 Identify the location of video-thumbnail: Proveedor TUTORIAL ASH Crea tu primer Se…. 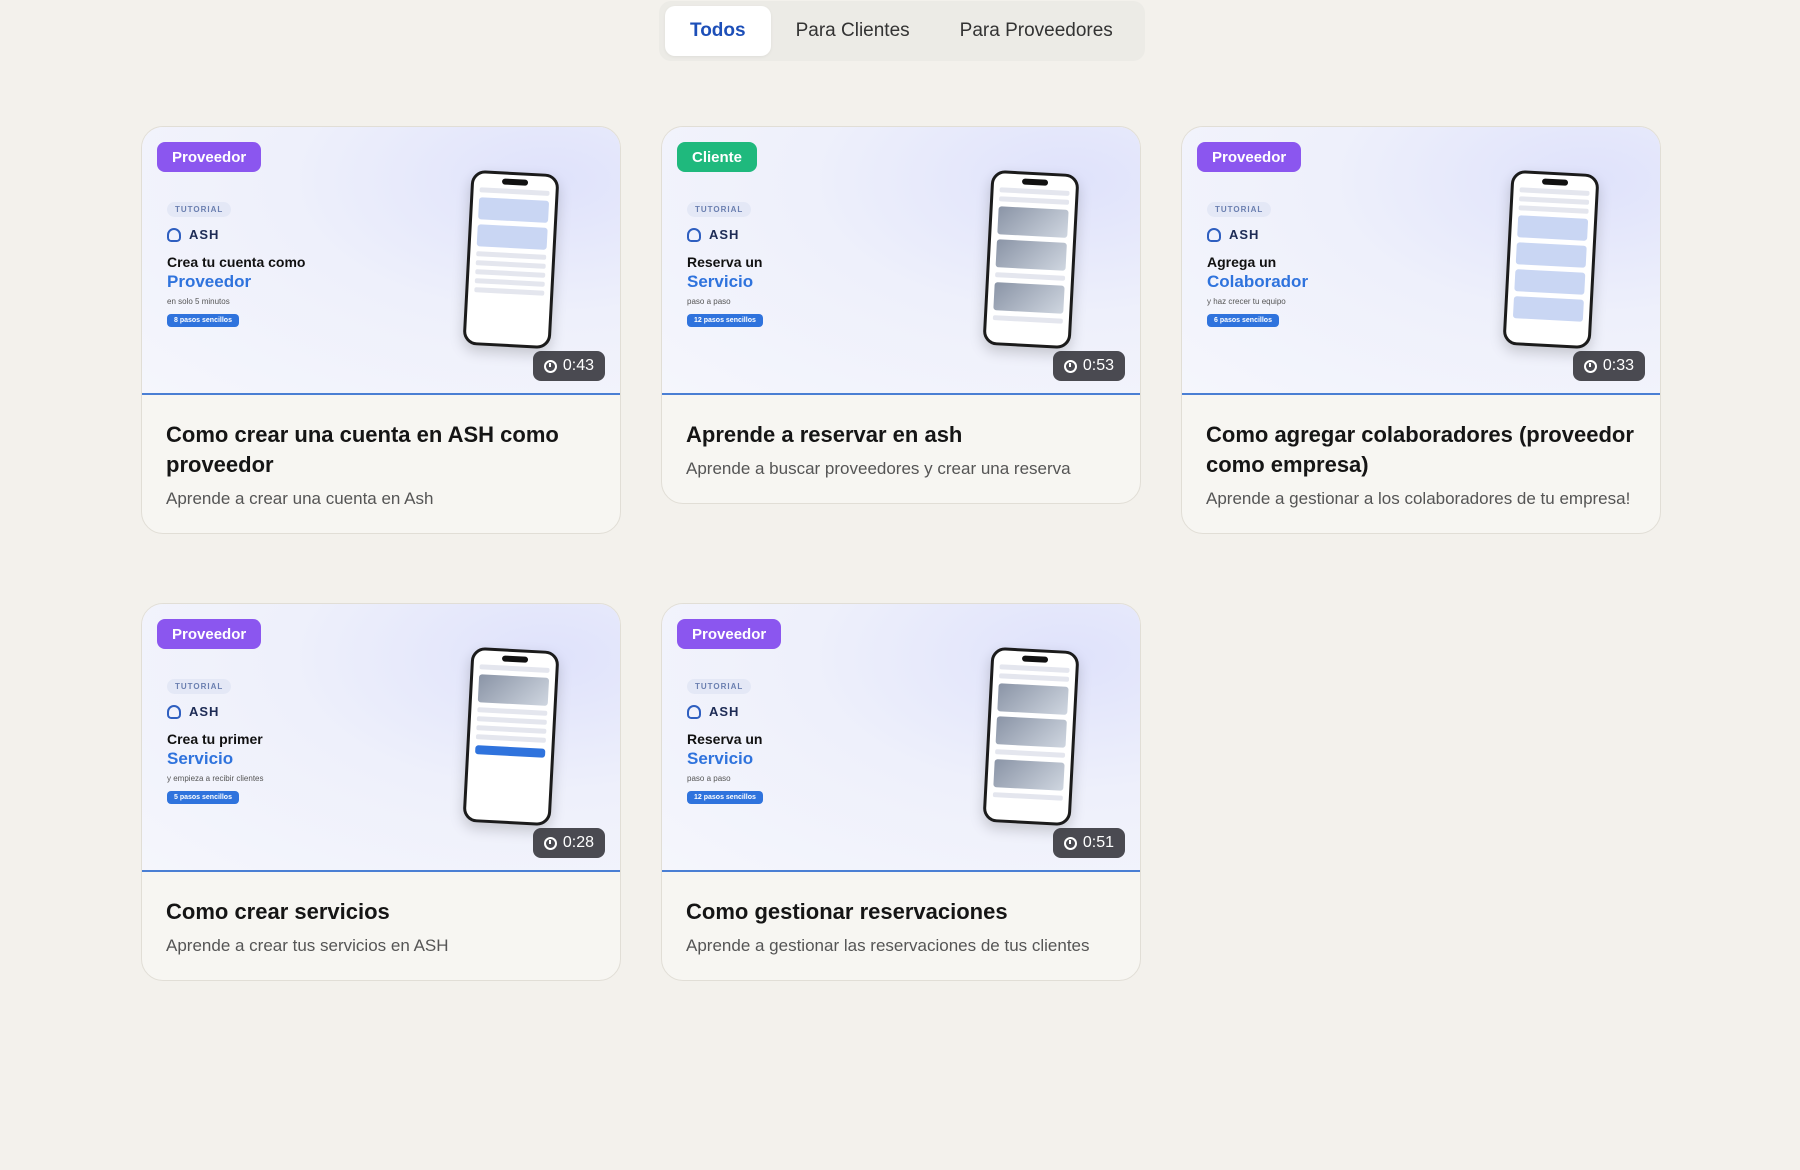
(381, 738).